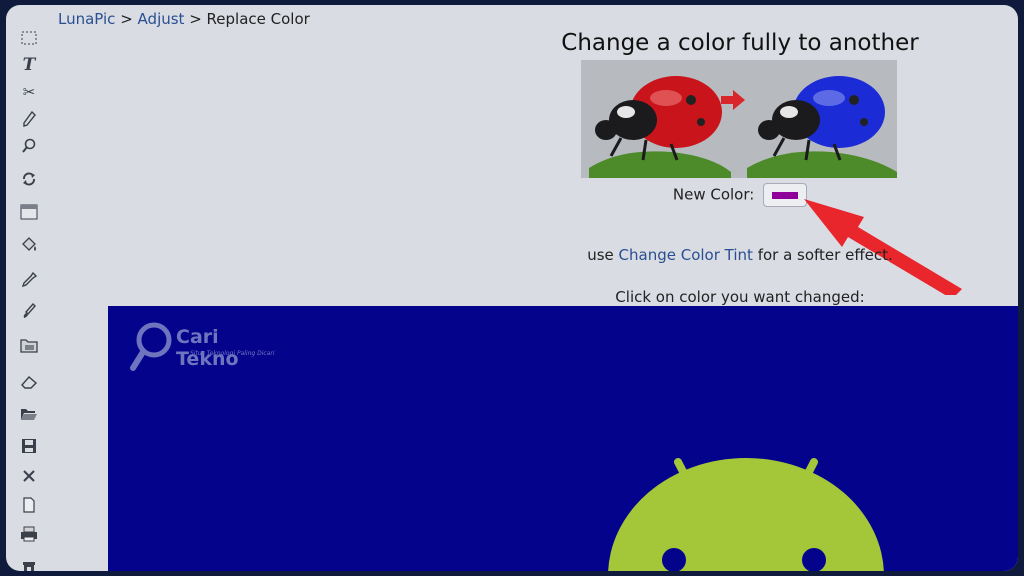 The width and height of the screenshot is (1024, 576). I want to click on tip-prefix: use, so click(603, 255).